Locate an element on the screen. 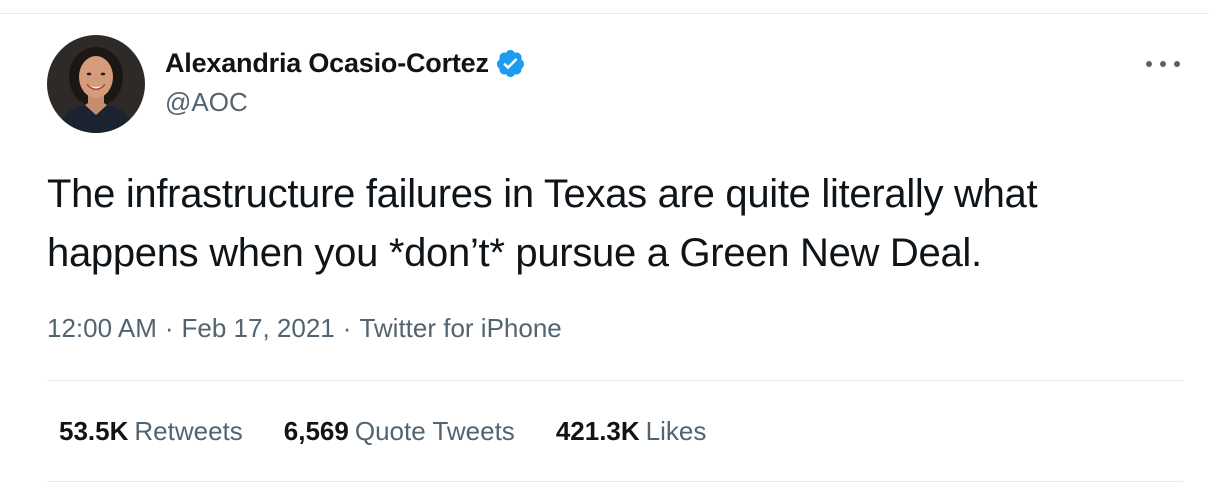 The height and width of the screenshot is (497, 1209). more-horizontal-icon is located at coordinates (1163, 64).